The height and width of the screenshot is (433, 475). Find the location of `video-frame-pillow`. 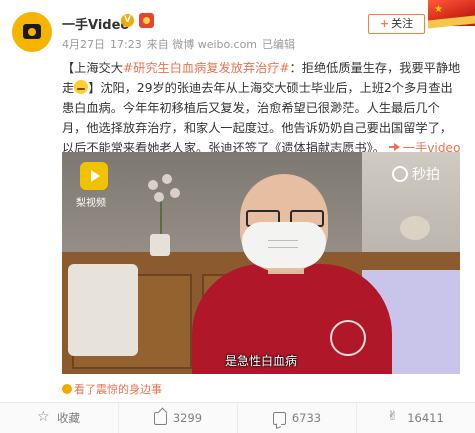

video-frame-pillow is located at coordinates (103, 310).